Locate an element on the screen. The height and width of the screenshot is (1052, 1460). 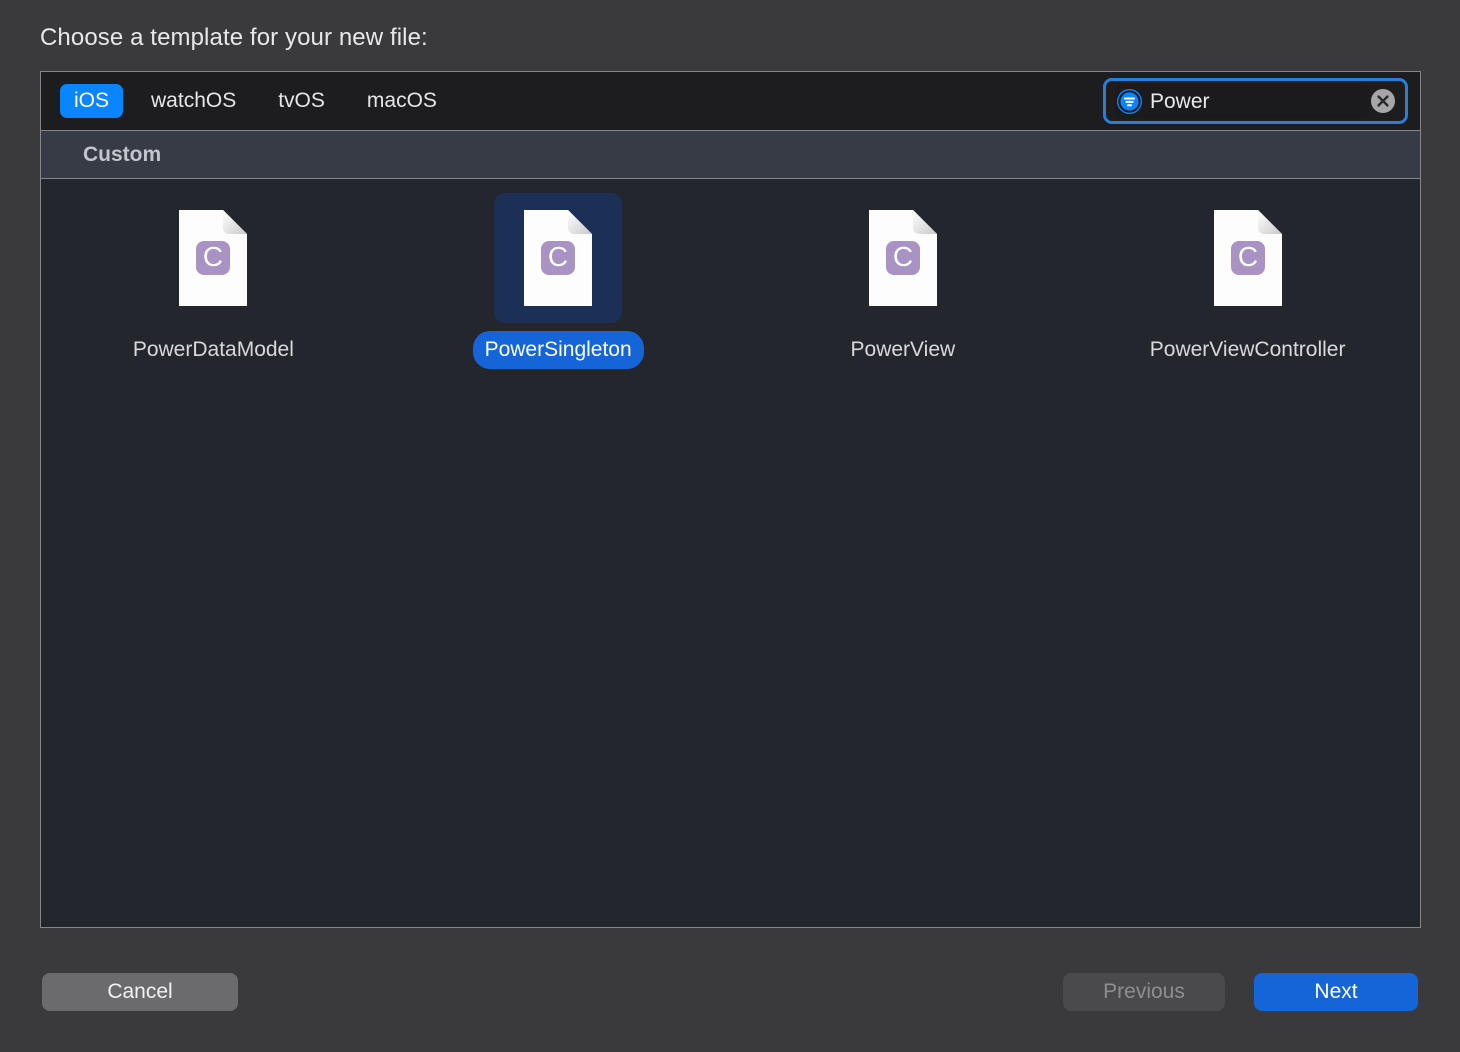
search-input-area: Power is located at coordinates (1242, 101).